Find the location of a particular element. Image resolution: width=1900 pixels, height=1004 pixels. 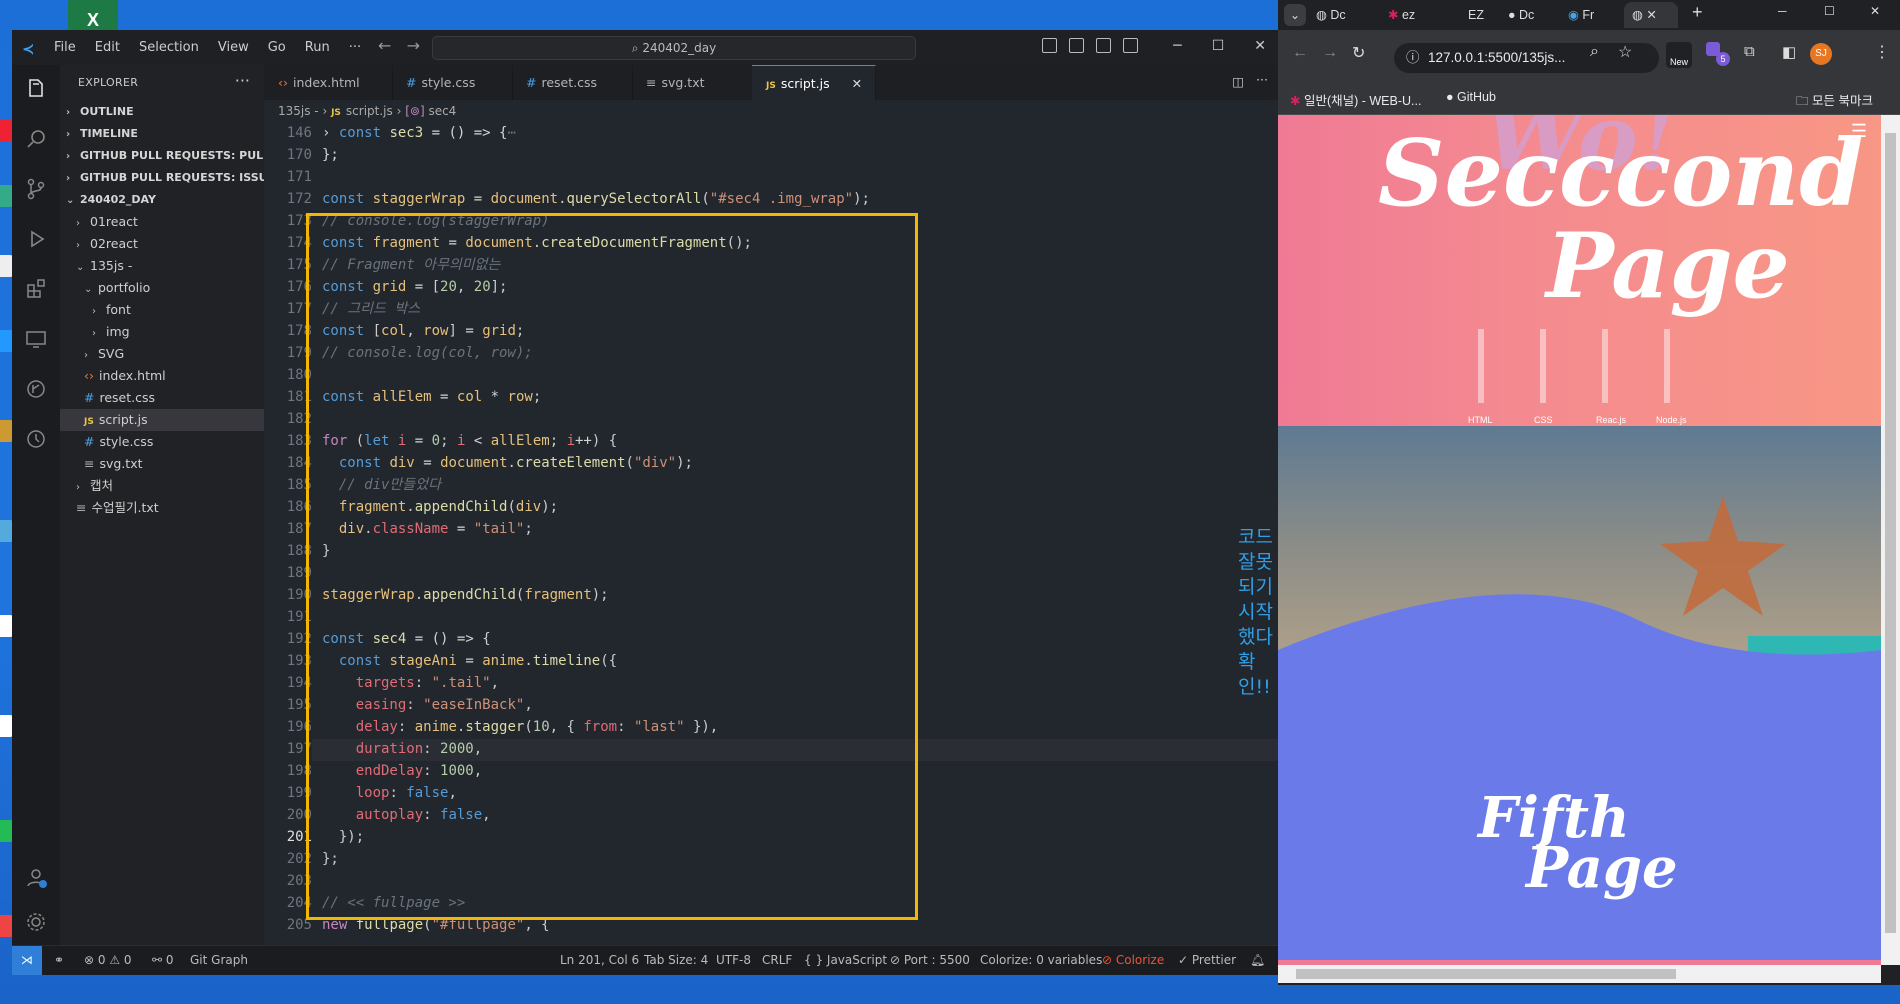

browser-tab-active: ◍ ✕ is located at coordinates (1651, 15).